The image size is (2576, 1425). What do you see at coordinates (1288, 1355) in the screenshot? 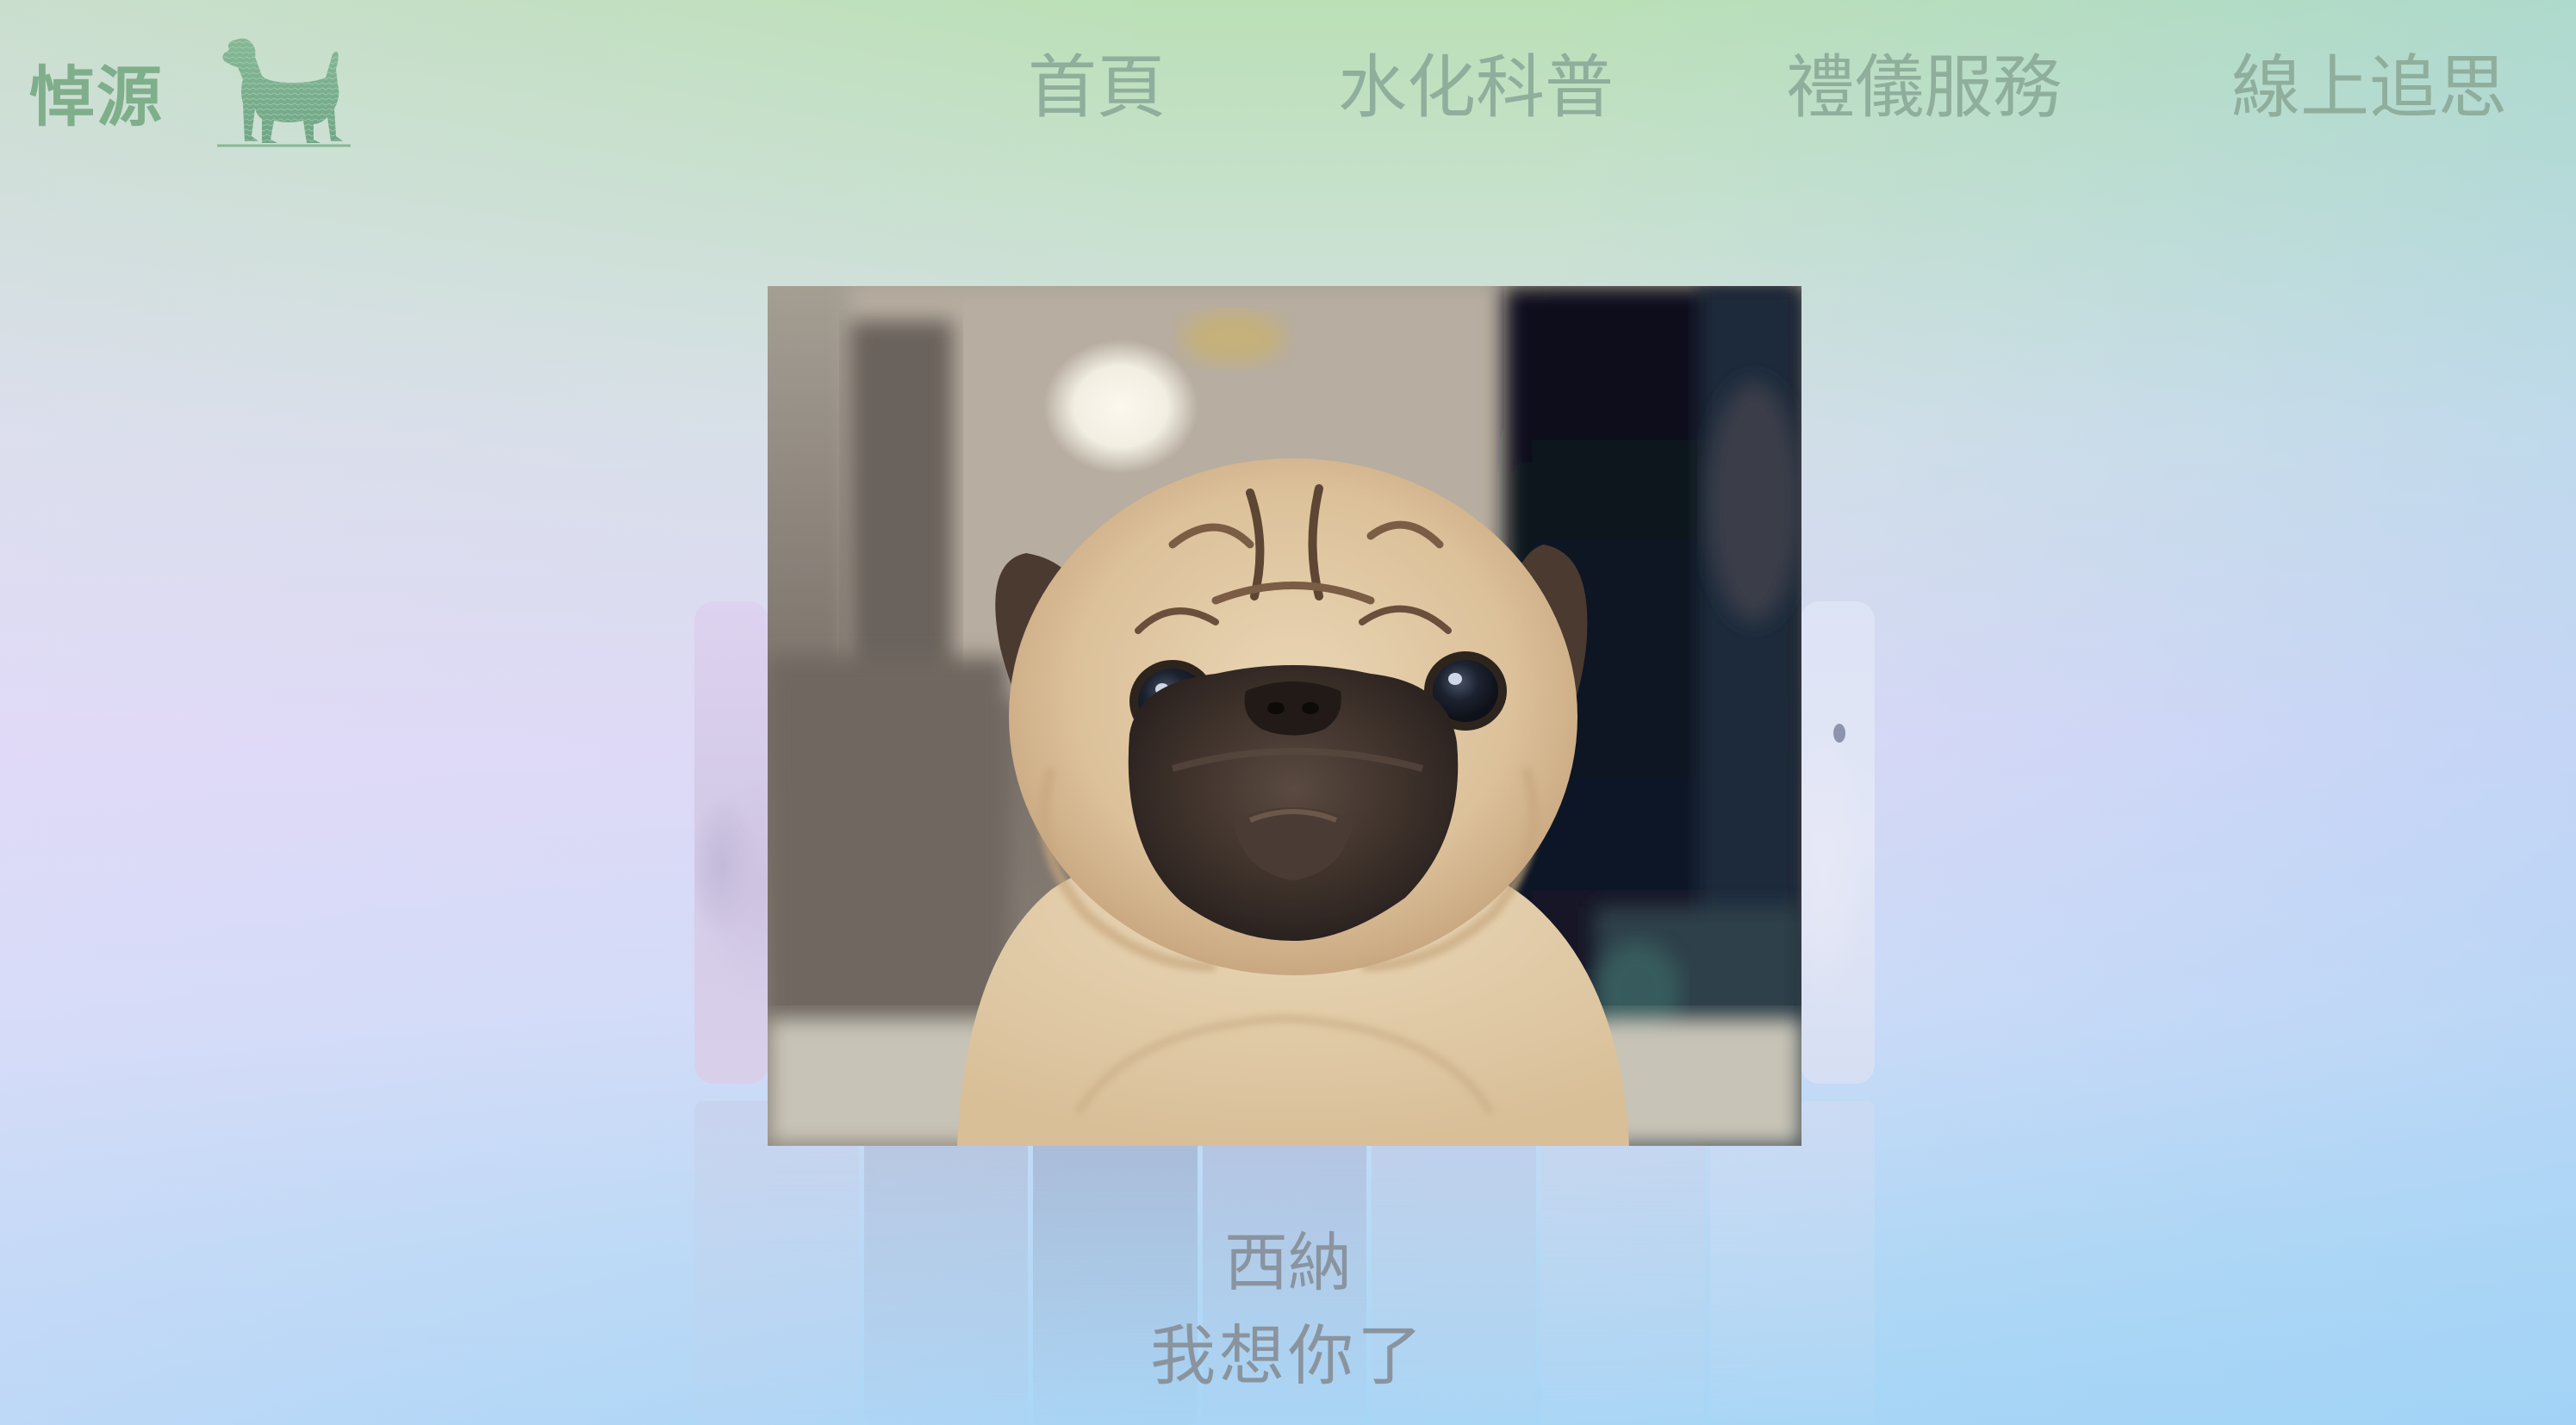
I see `memorial-message: 我想你了` at bounding box center [1288, 1355].